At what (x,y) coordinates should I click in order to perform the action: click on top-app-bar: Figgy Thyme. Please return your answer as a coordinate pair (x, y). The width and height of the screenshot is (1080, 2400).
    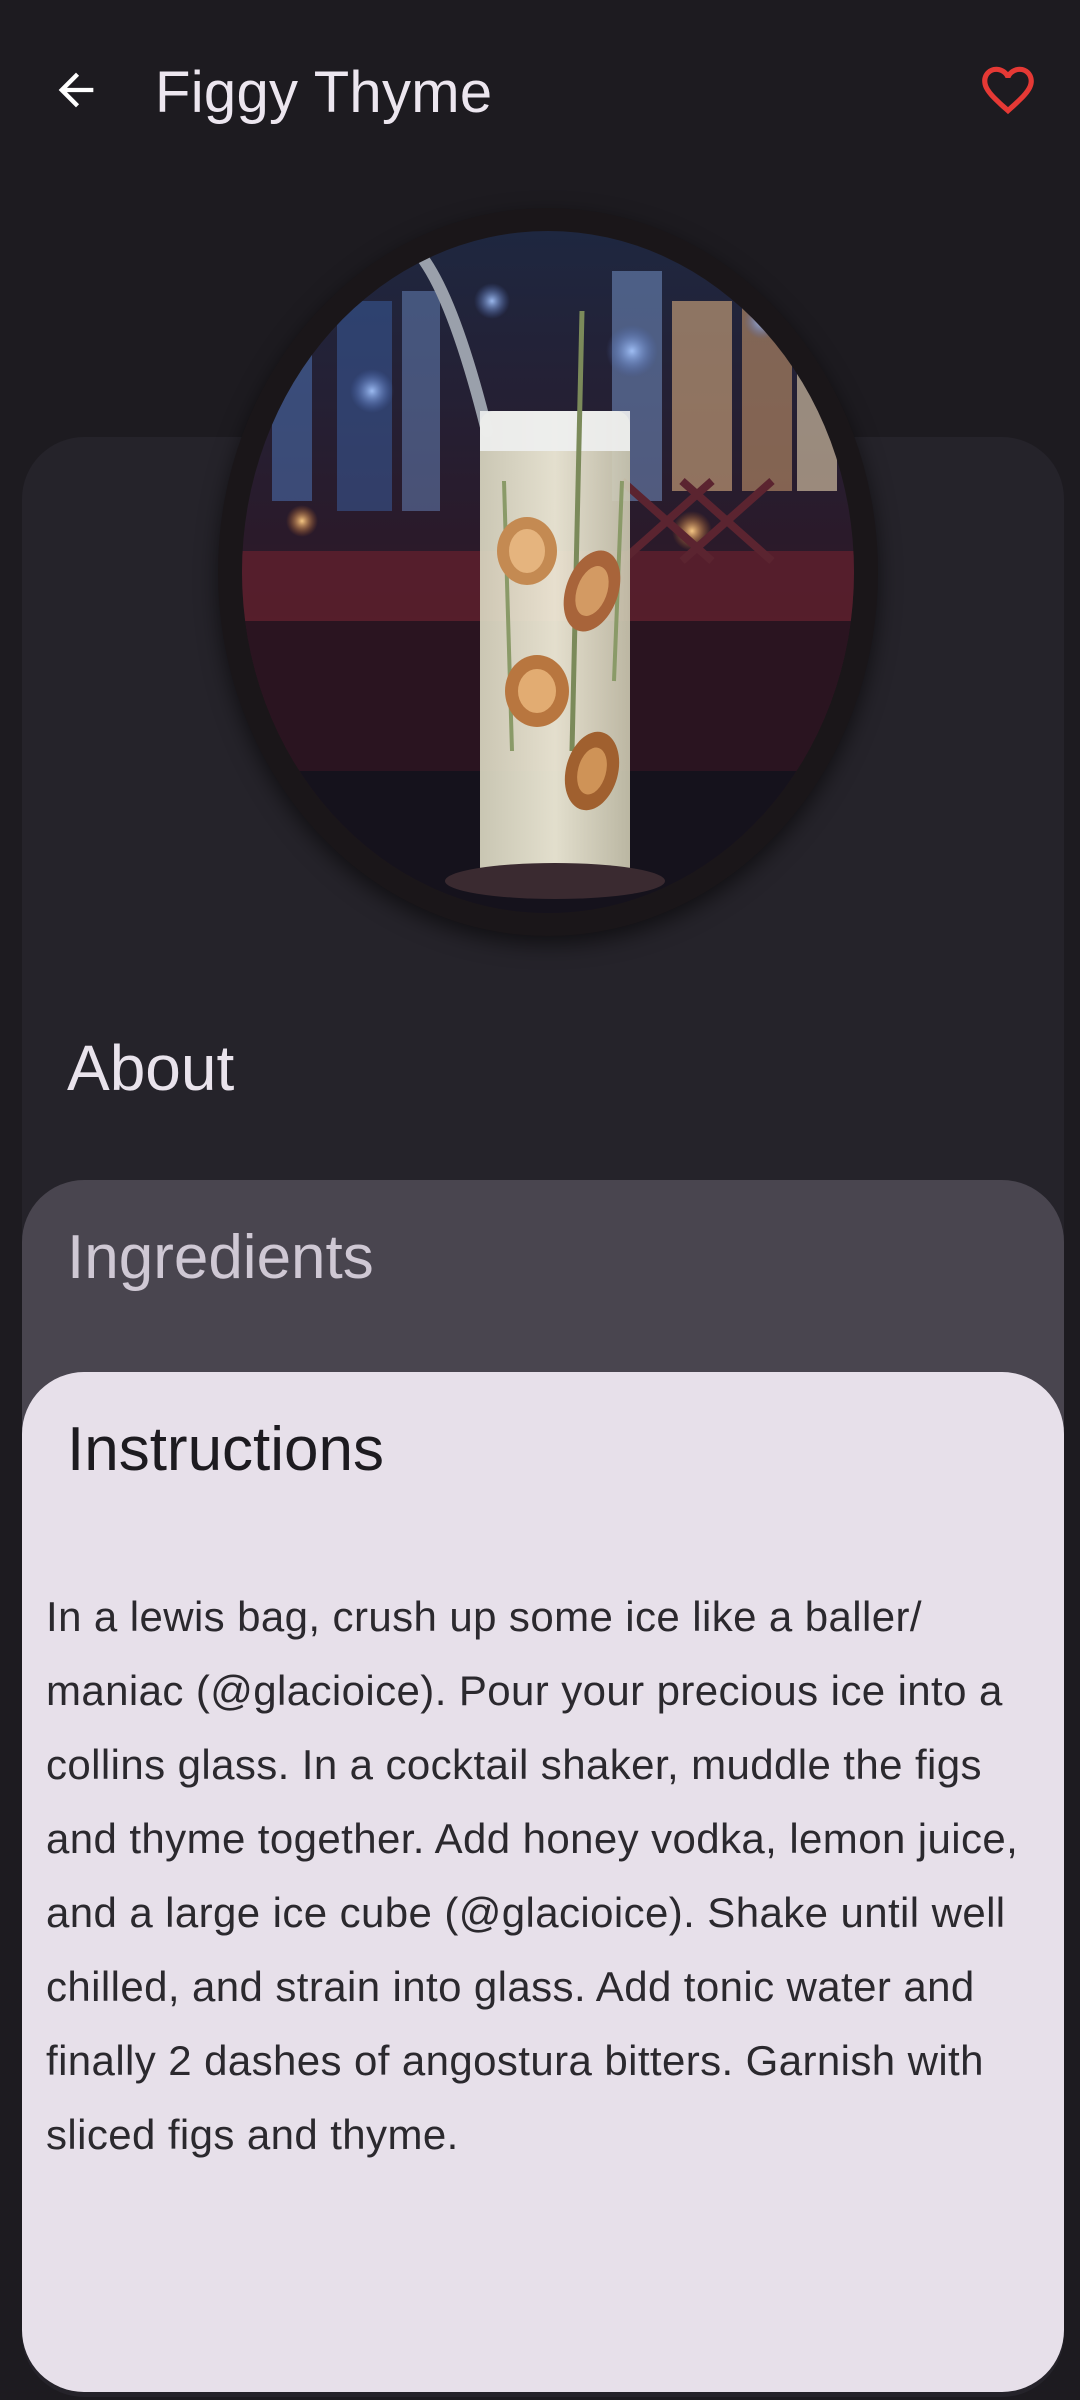
    Looking at the image, I should click on (540, 95).